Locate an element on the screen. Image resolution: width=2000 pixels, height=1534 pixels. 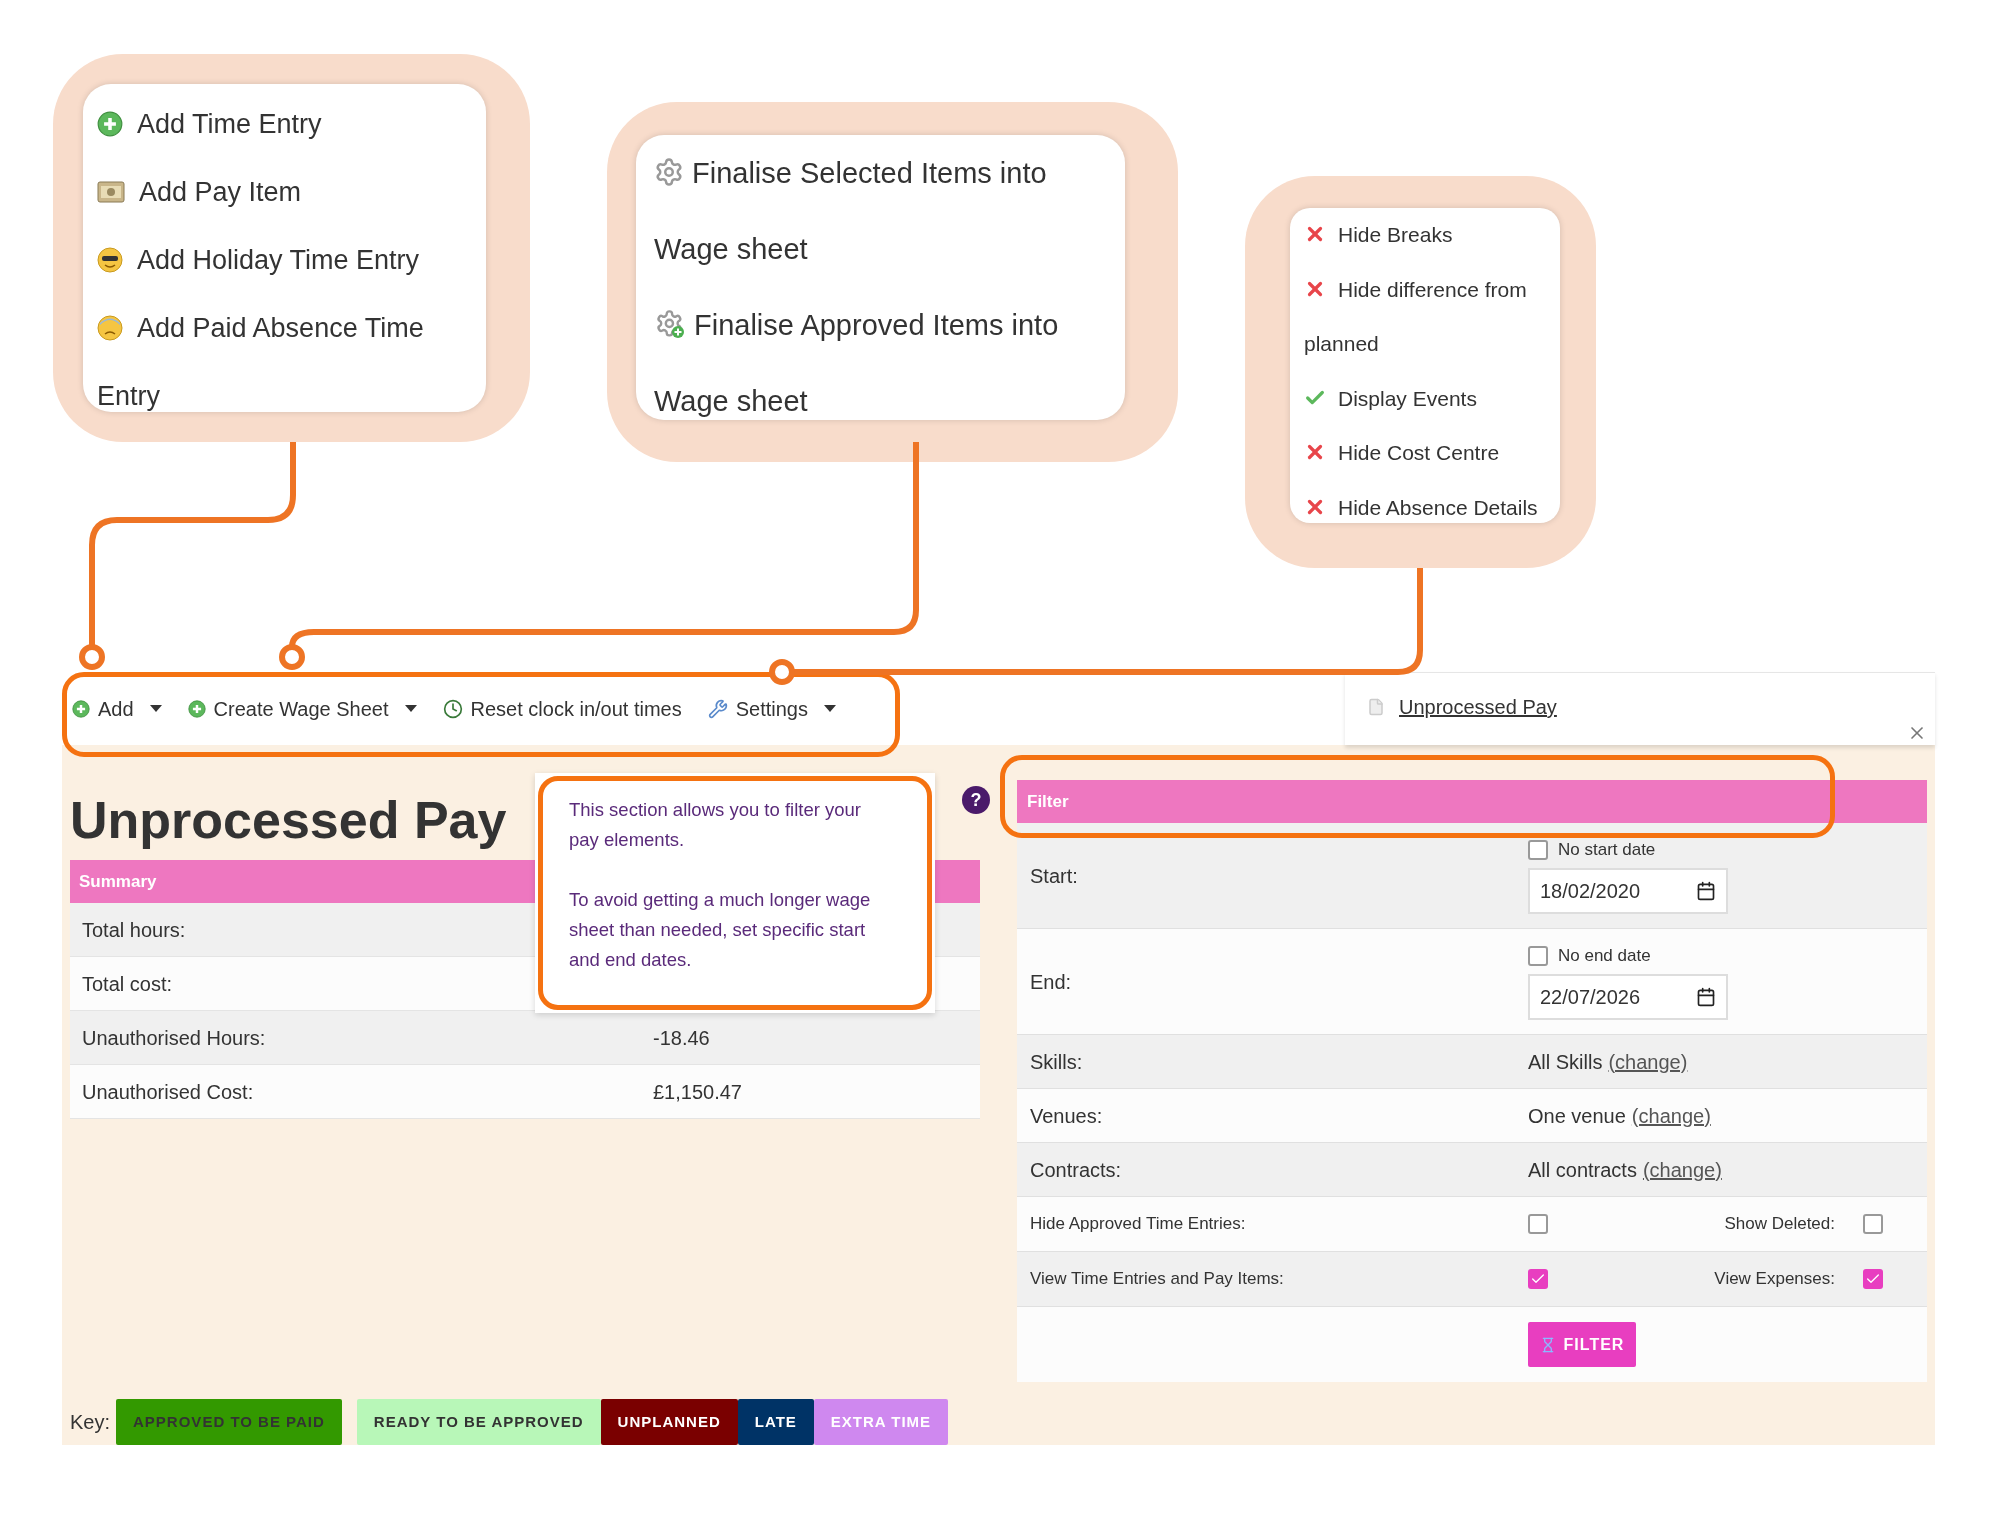
field-label: Start: is located at coordinates (1054, 876).